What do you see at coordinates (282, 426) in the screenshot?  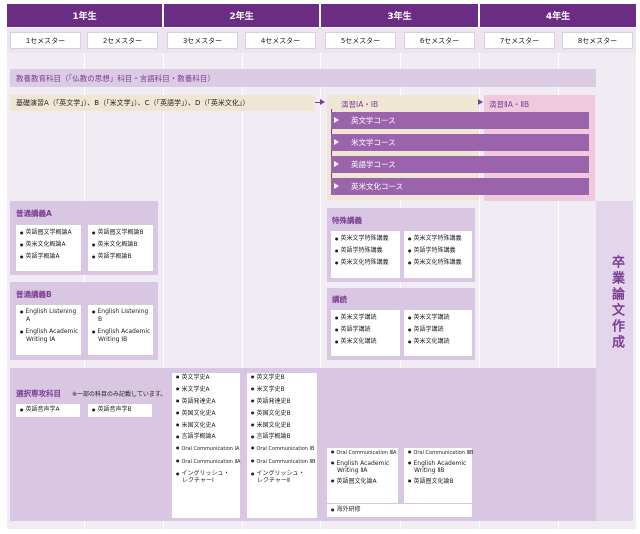 I see `list-item: 米国文化史B` at bounding box center [282, 426].